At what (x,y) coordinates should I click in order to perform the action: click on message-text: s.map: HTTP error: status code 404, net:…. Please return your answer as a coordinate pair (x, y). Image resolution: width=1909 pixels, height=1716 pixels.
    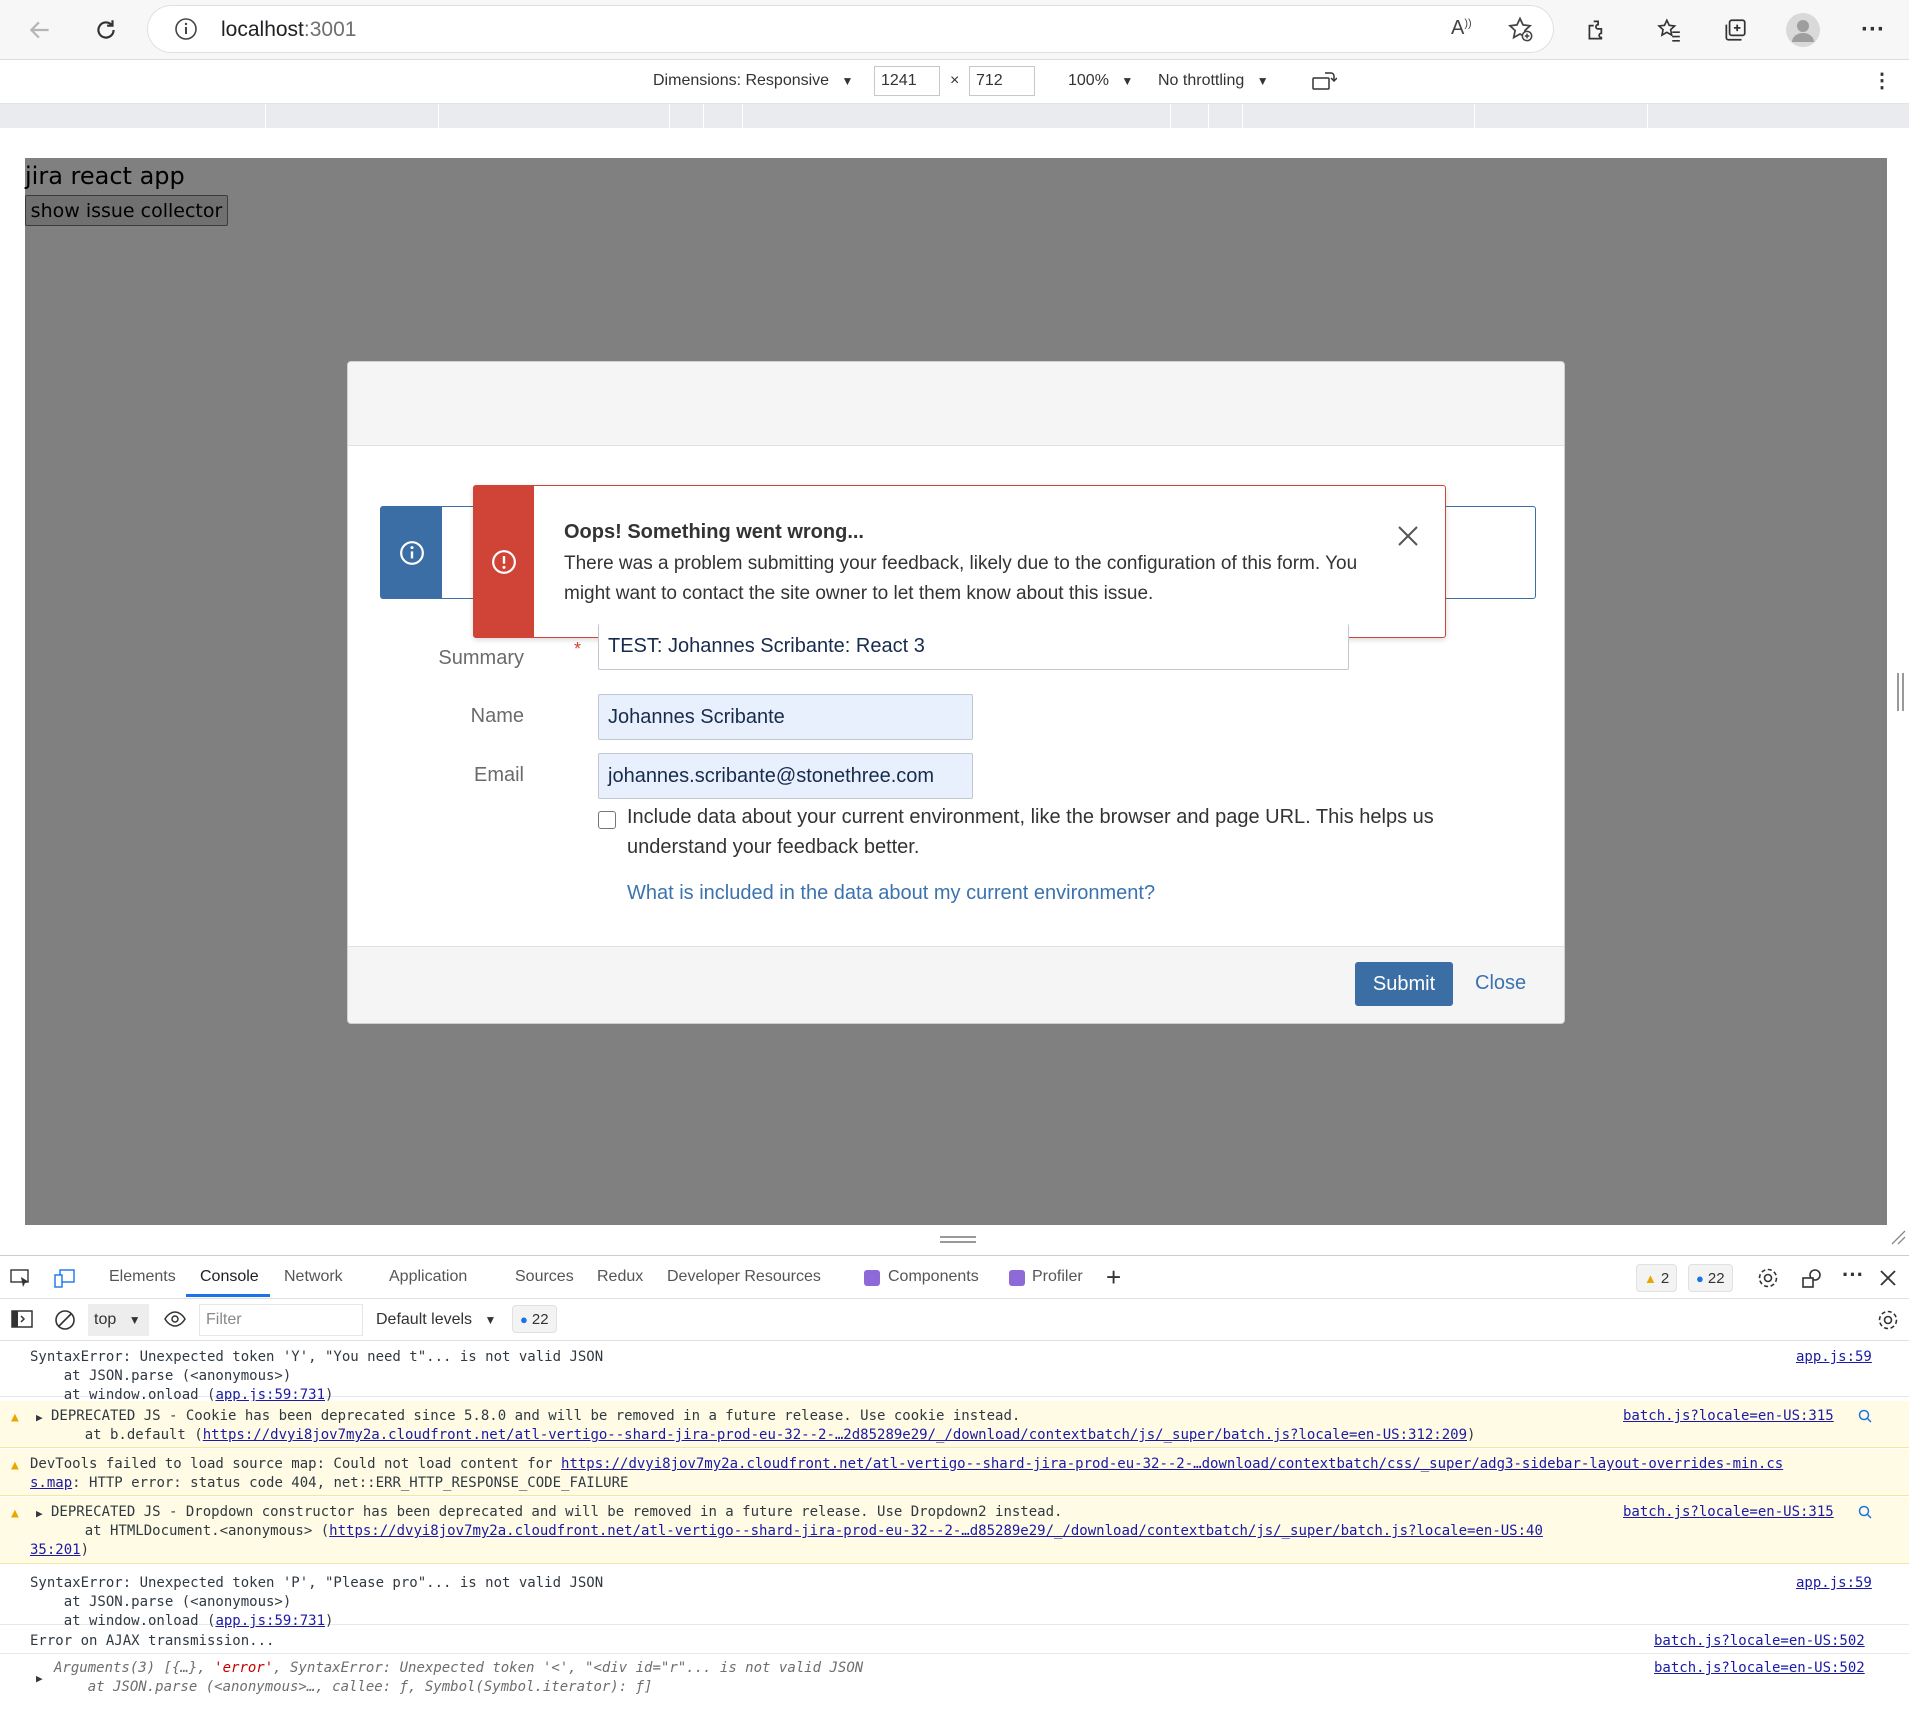
    Looking at the image, I should click on (329, 1483).